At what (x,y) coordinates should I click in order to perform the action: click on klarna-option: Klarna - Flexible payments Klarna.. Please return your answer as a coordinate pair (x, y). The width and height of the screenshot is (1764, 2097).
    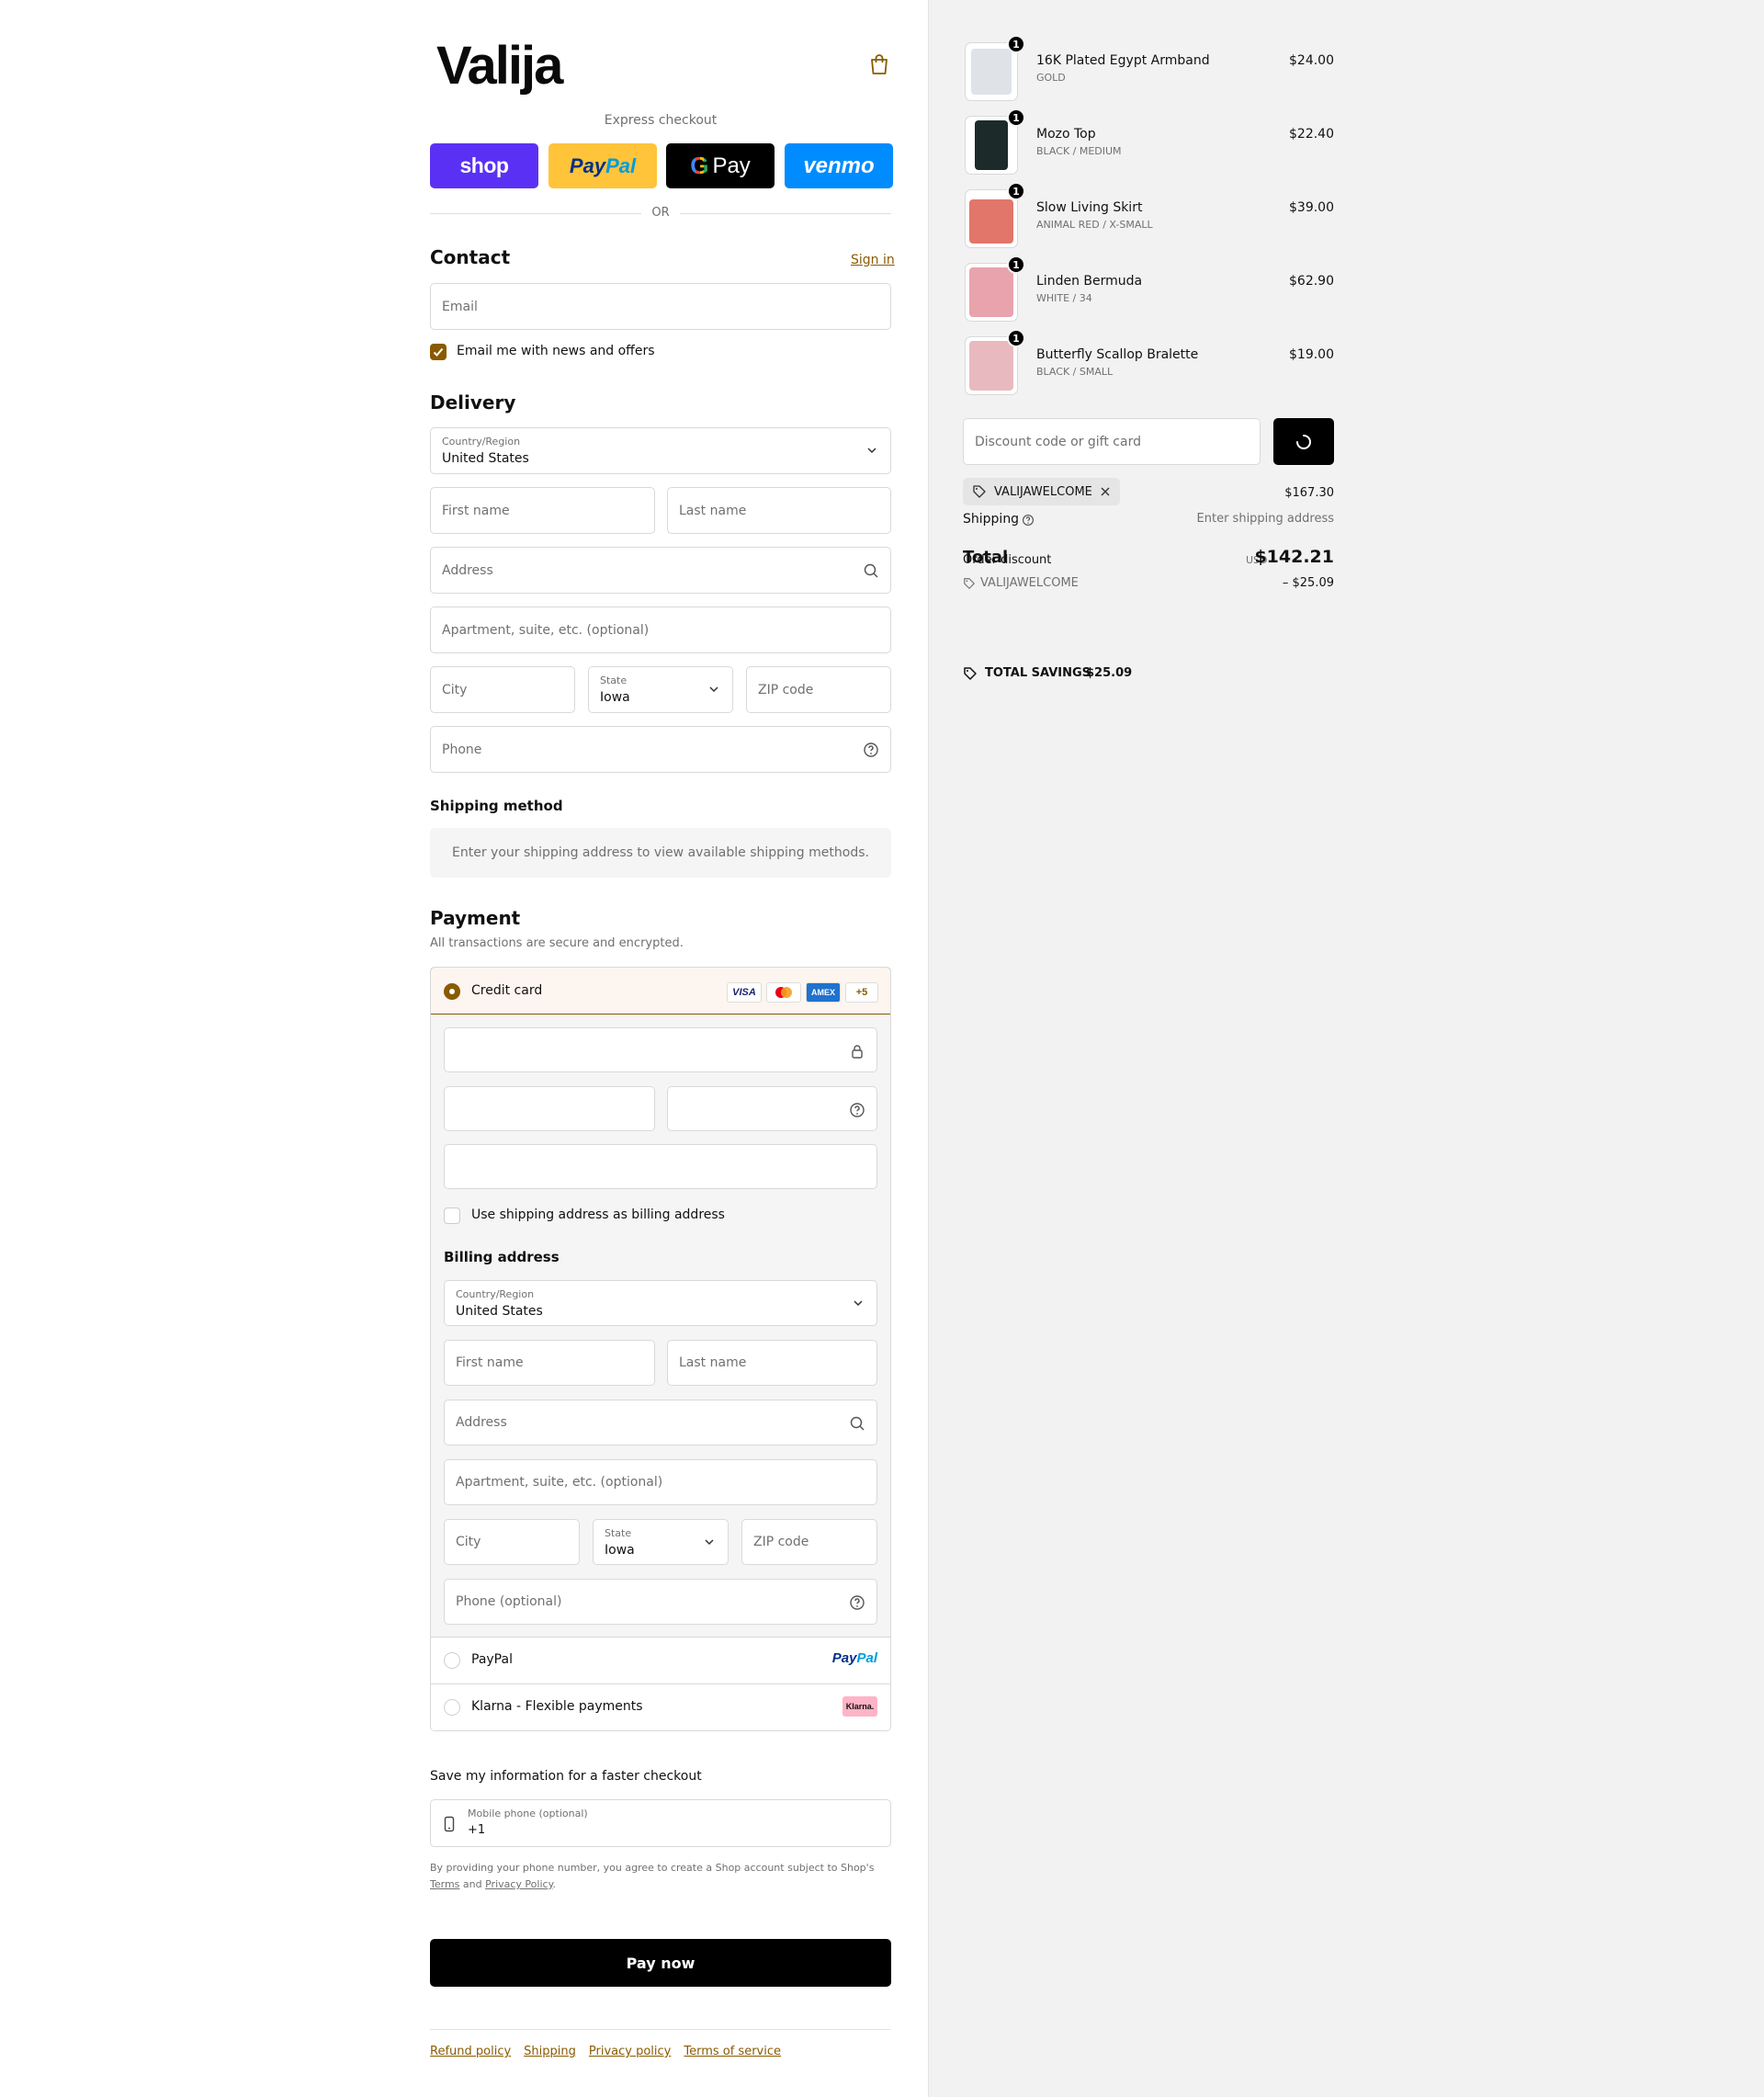
    Looking at the image, I should click on (660, 1707).